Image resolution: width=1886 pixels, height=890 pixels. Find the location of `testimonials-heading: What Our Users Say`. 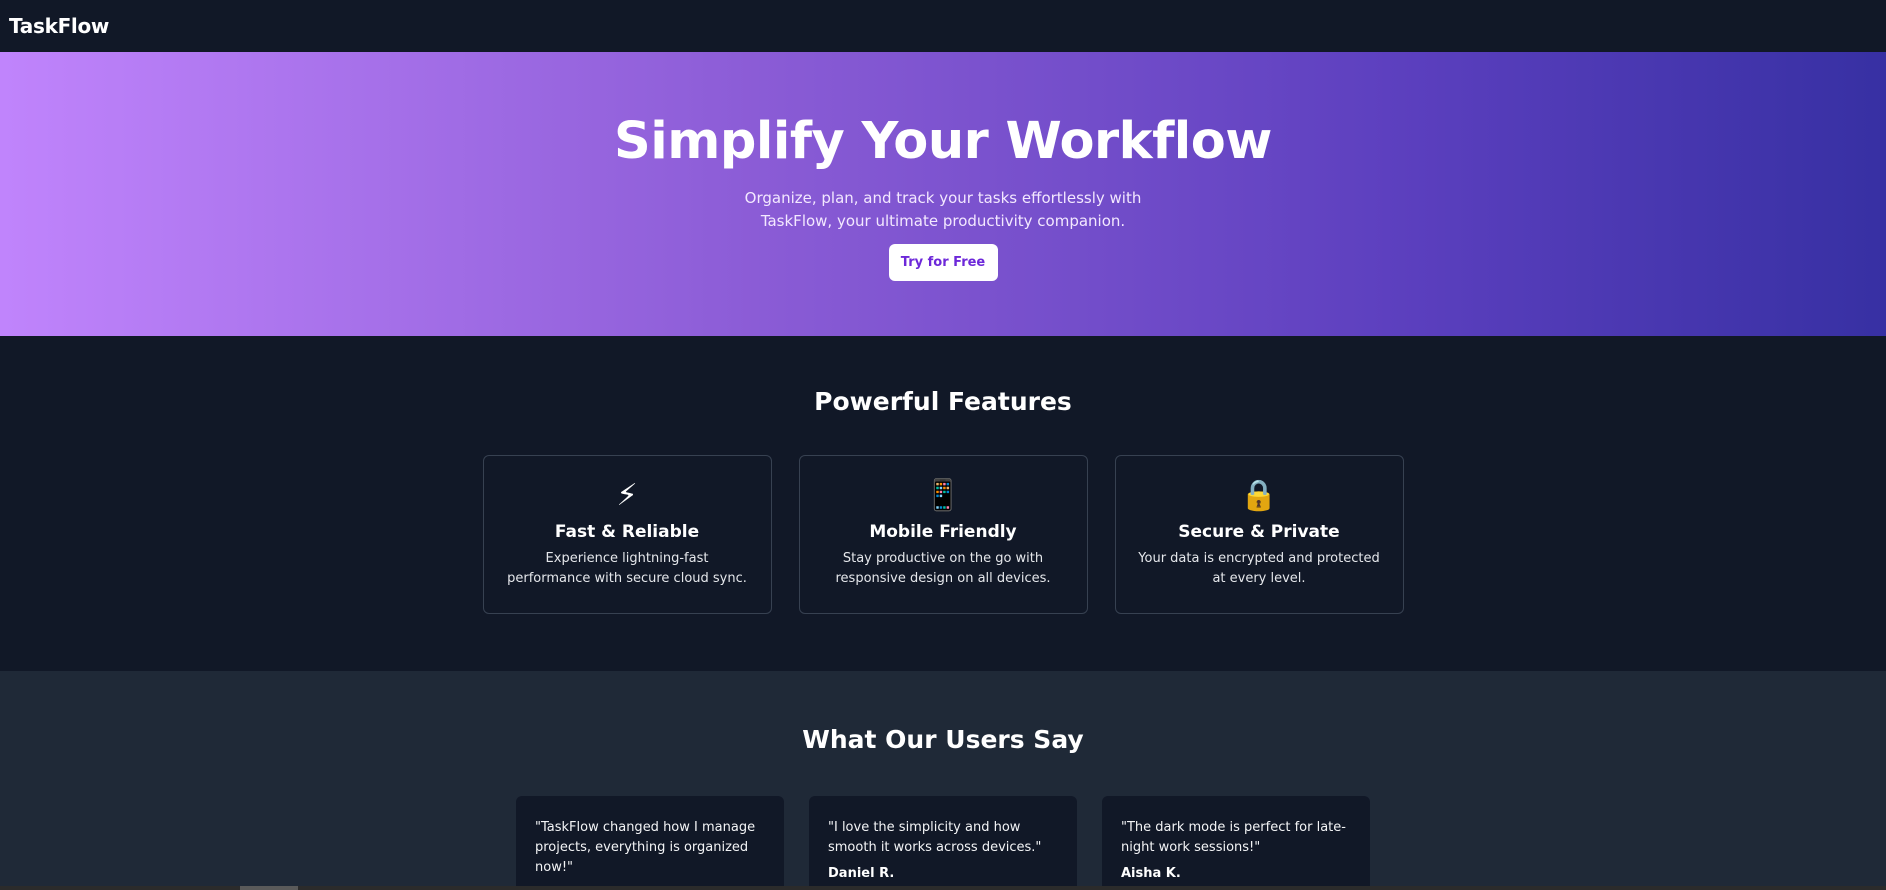

testimonials-heading: What Our Users Say is located at coordinates (943, 739).